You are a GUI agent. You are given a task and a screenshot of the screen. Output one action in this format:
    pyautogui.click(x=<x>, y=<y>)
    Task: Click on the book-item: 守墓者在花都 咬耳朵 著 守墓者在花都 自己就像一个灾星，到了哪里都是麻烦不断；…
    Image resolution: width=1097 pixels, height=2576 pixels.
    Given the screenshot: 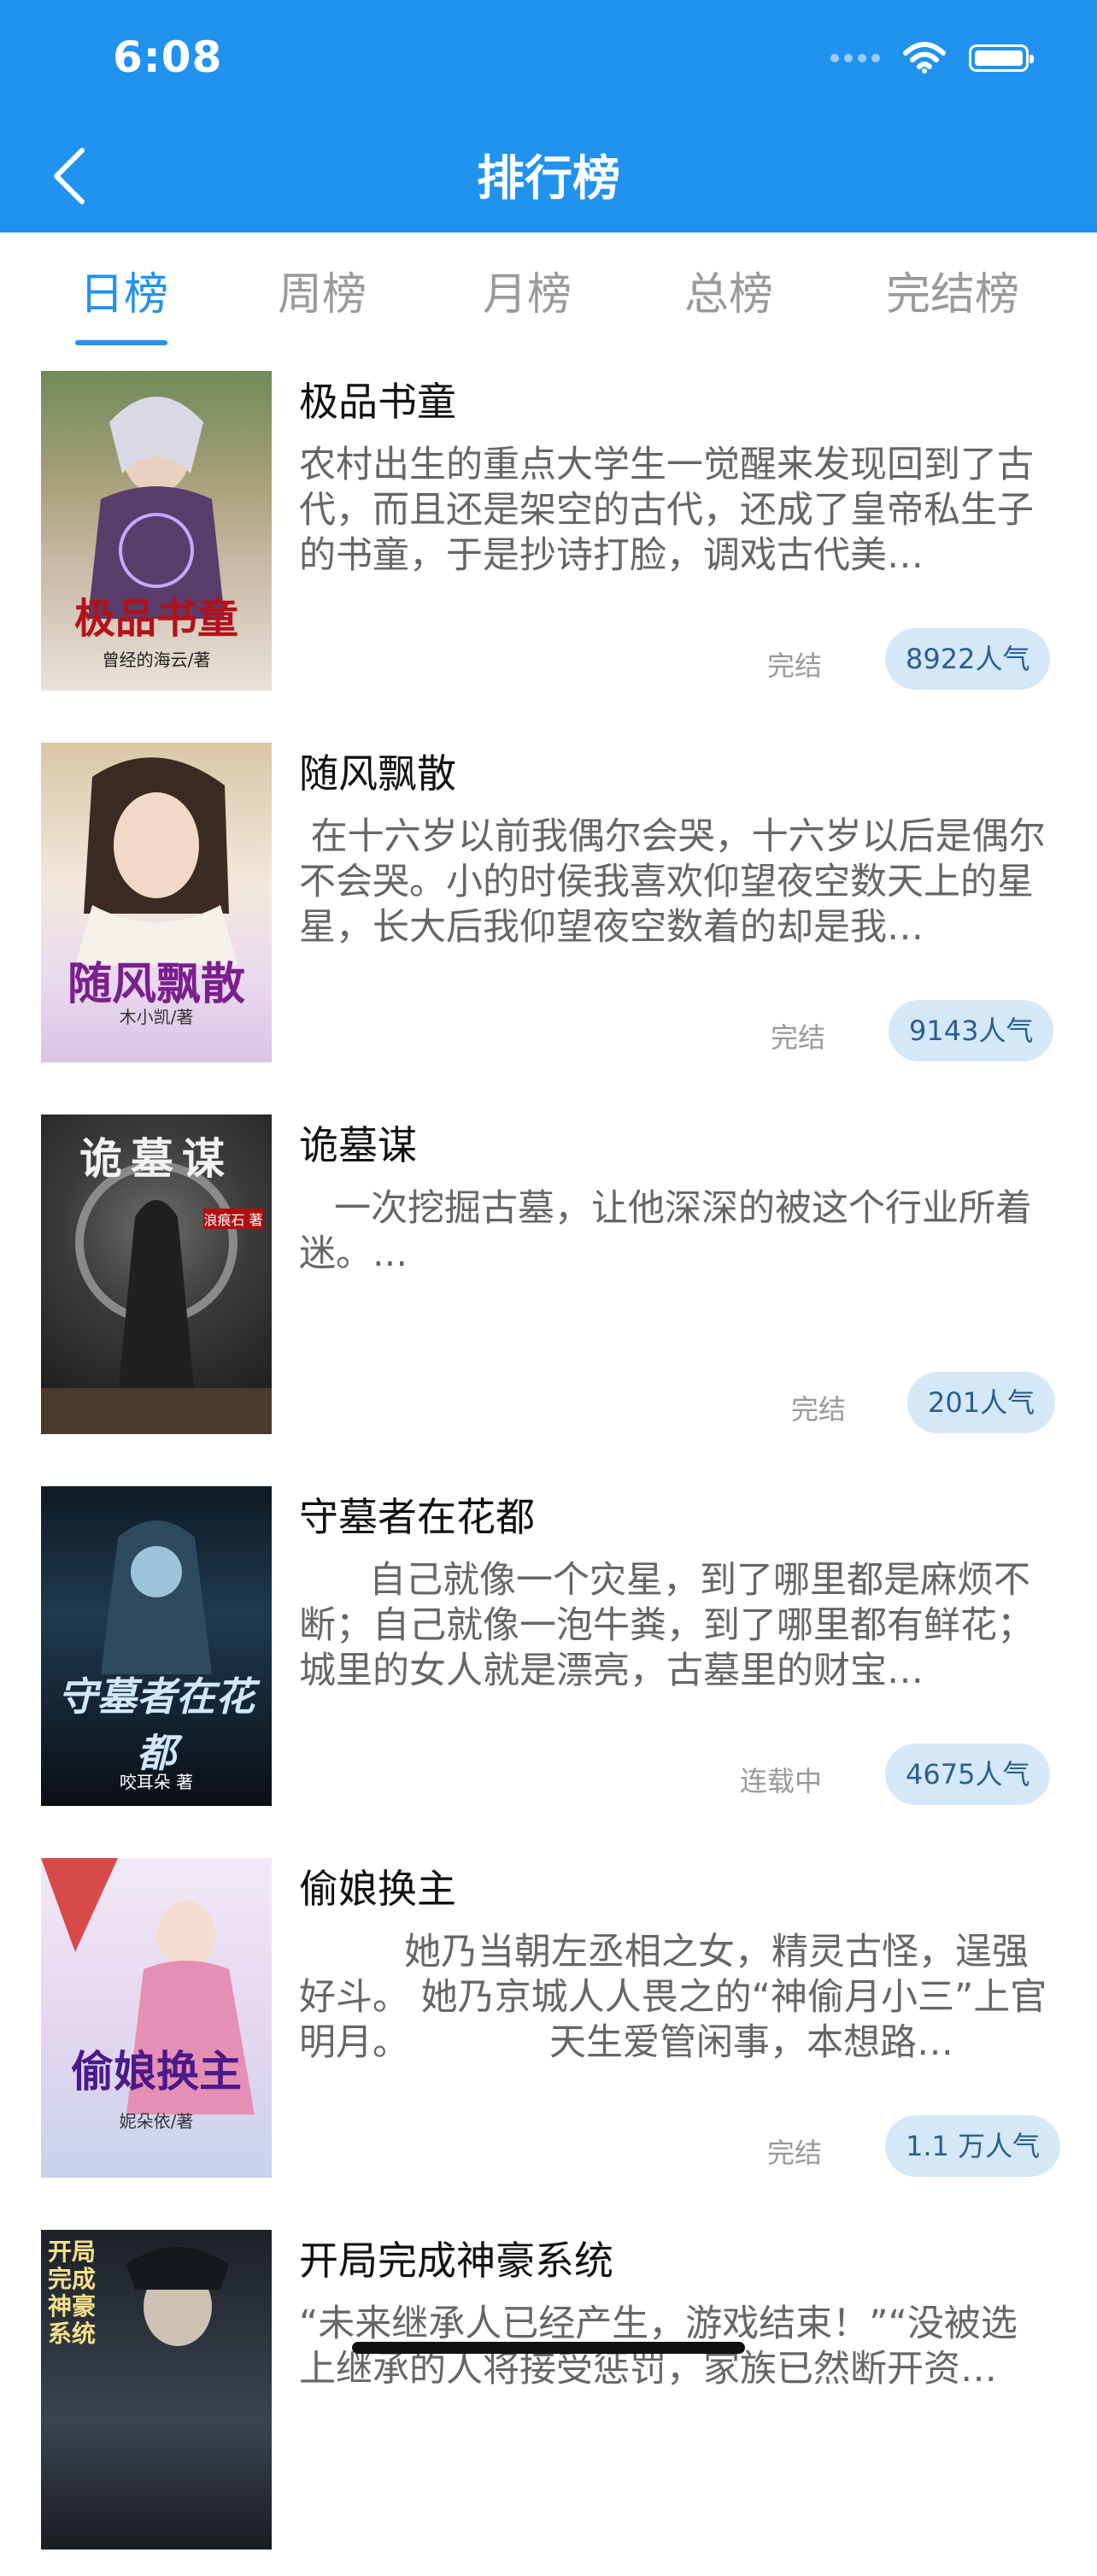 What is the action you would take?
    pyautogui.click(x=548, y=1646)
    